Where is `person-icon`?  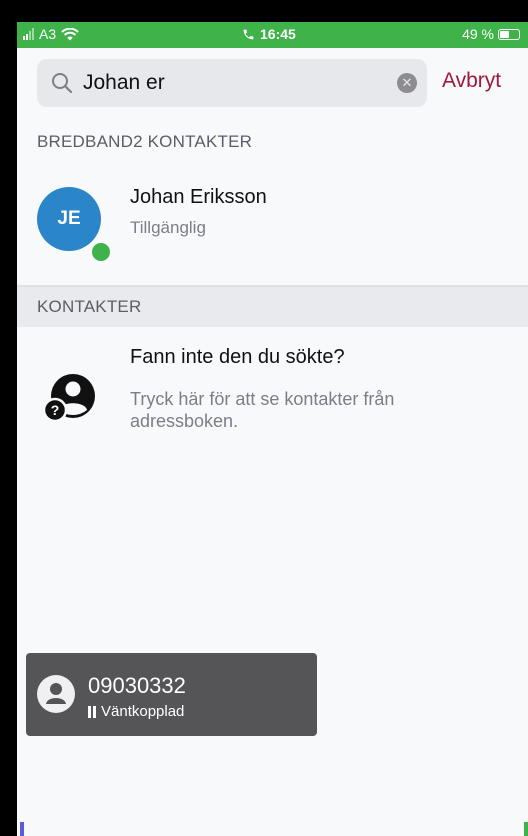 person-icon is located at coordinates (56, 693).